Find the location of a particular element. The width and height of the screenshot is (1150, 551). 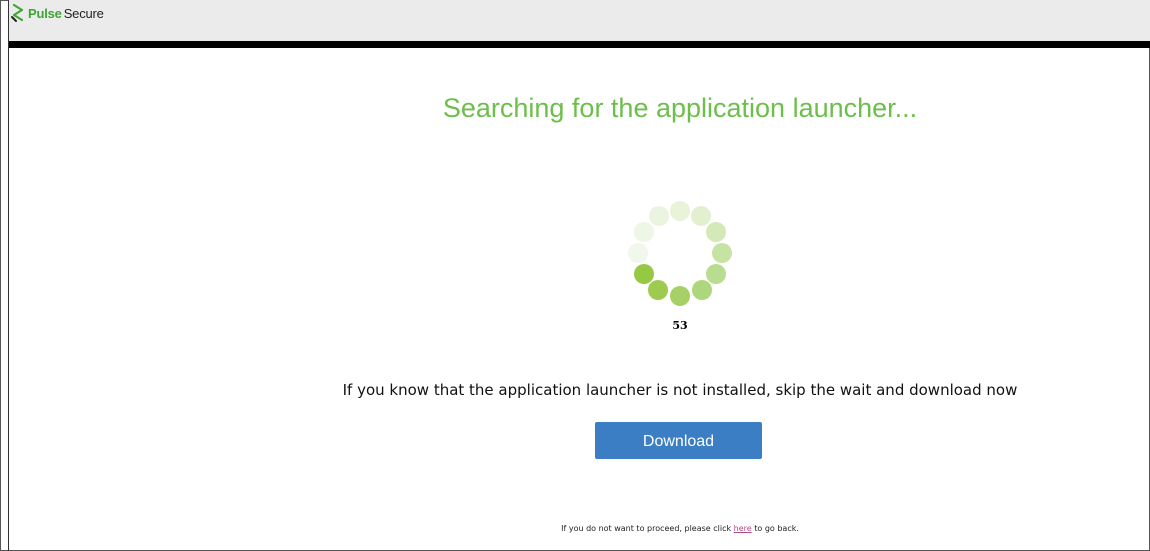

go-back-link: here is located at coordinates (743, 528).